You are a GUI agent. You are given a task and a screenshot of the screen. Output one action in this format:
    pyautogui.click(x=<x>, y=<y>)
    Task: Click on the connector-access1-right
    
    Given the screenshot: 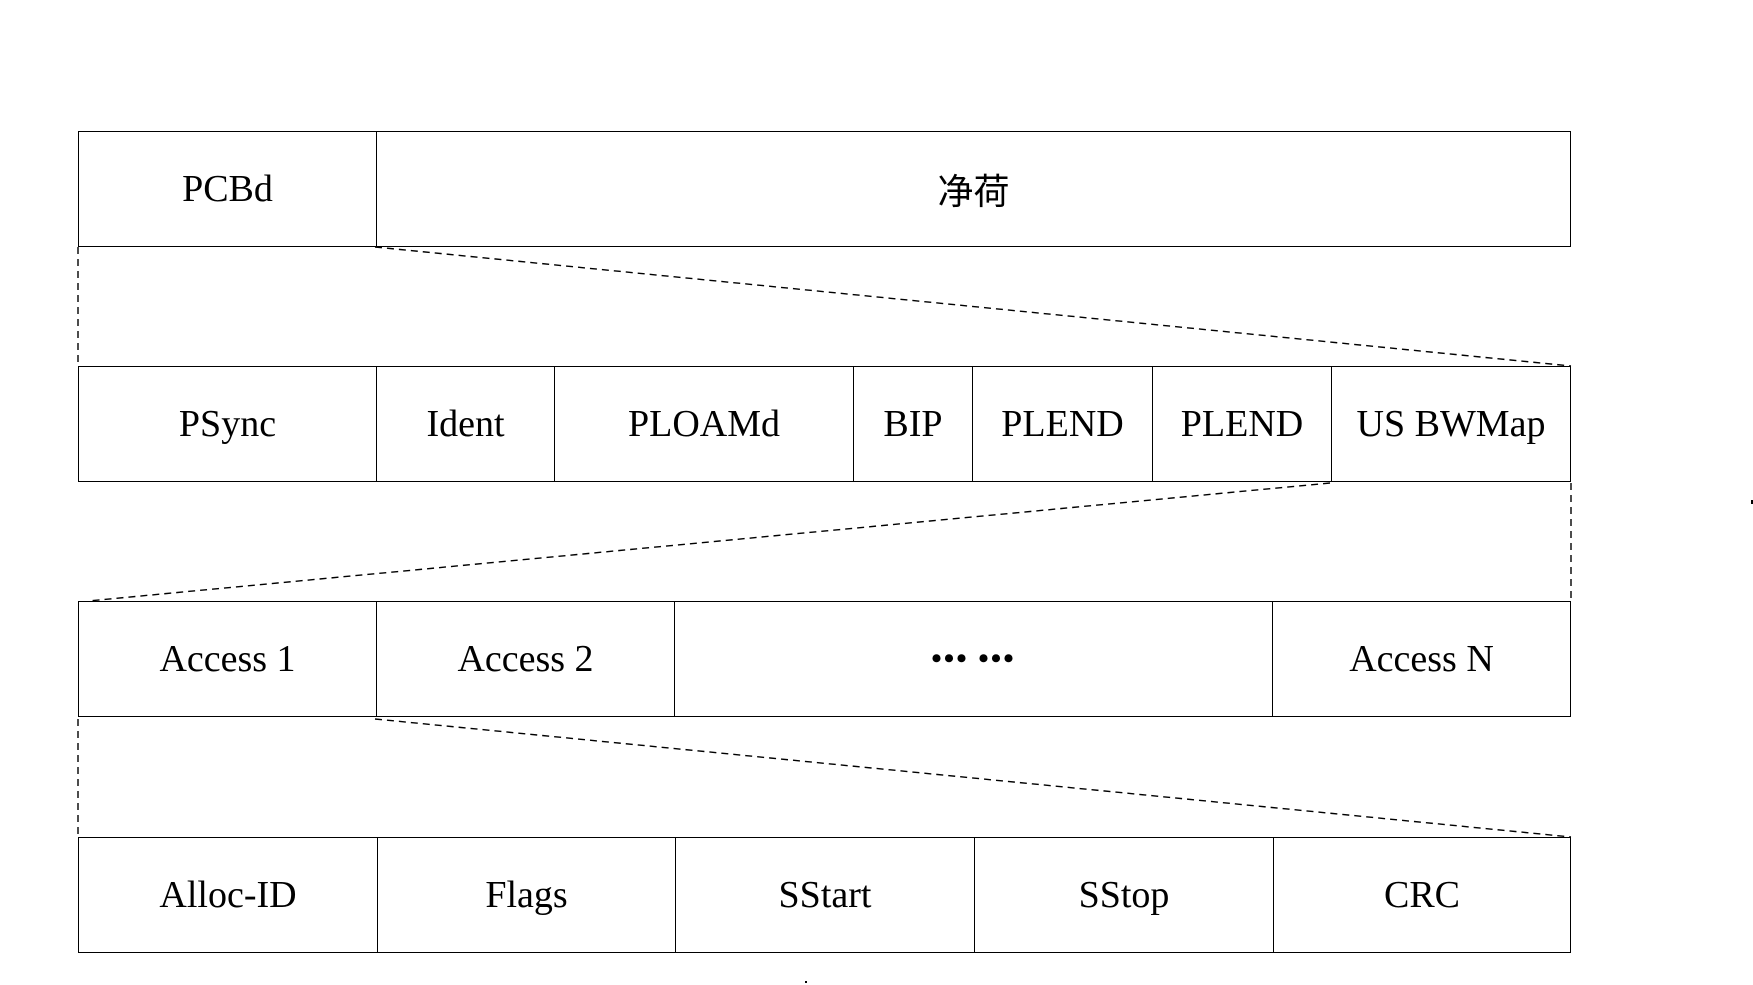 What is the action you would take?
    pyautogui.click(x=973, y=778)
    